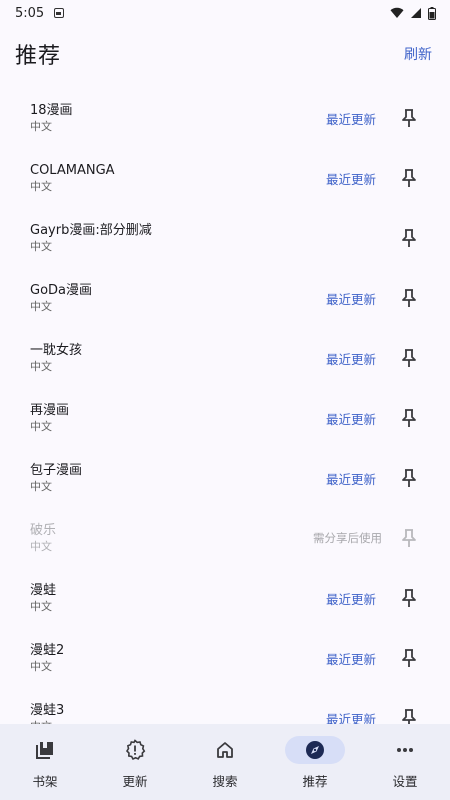 This screenshot has width=450, height=800. What do you see at coordinates (315, 750) in the screenshot?
I see `compass-icon` at bounding box center [315, 750].